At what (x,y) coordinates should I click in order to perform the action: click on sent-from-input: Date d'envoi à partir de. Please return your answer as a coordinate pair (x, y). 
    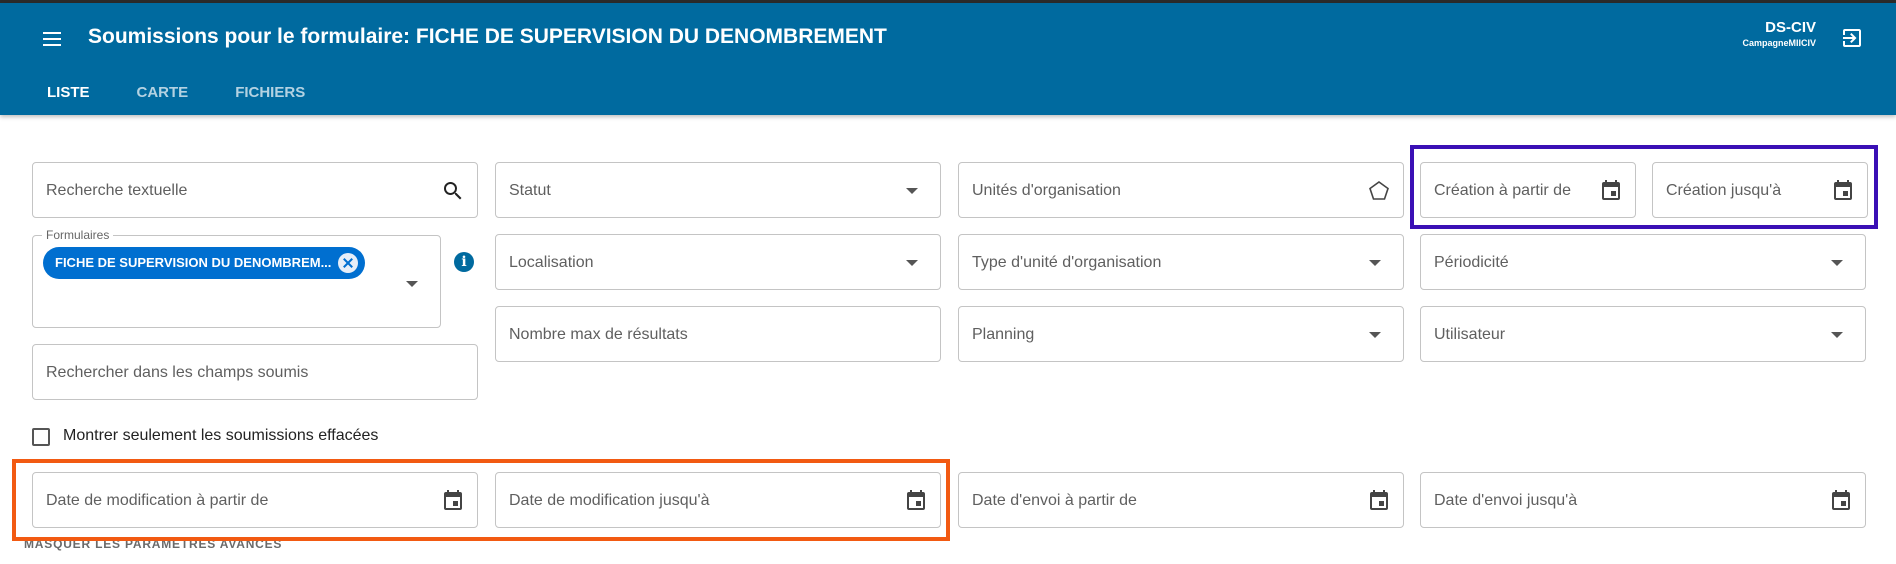
    Looking at the image, I should click on (1181, 500).